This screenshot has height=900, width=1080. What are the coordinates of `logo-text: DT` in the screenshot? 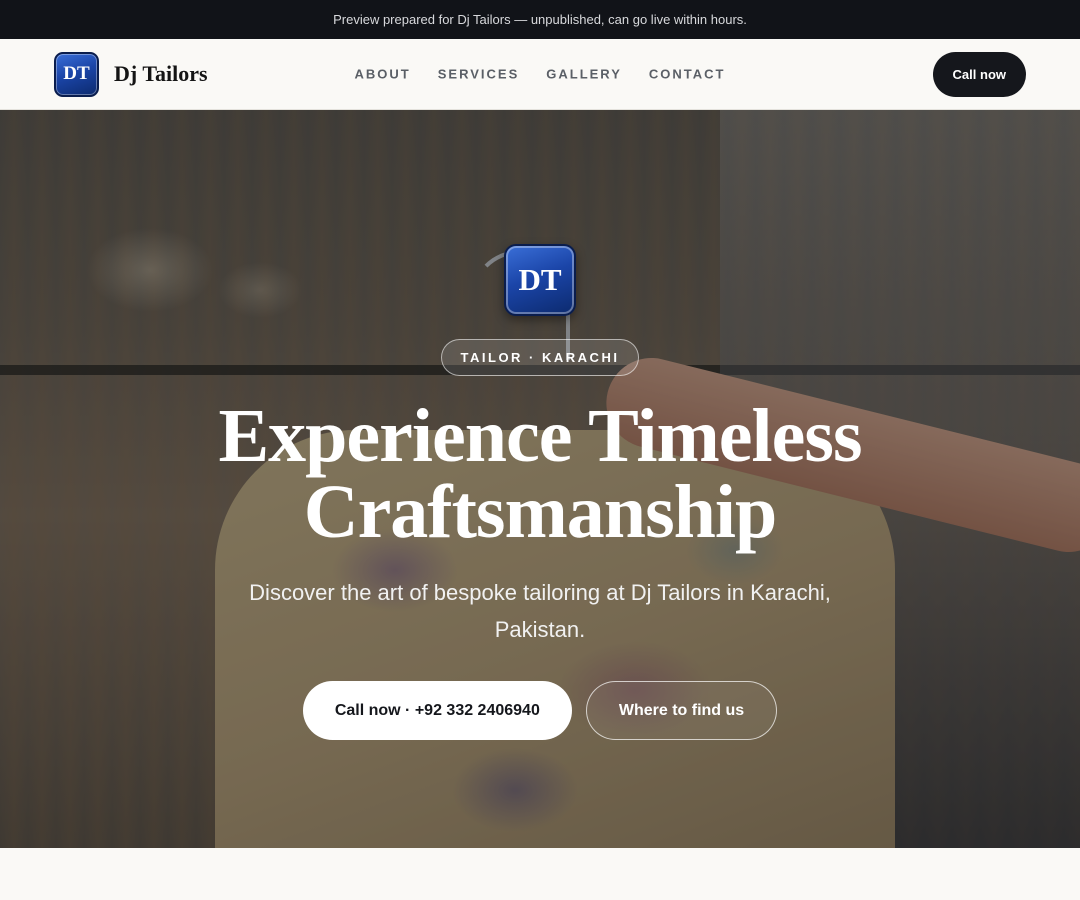 It's located at (76, 73).